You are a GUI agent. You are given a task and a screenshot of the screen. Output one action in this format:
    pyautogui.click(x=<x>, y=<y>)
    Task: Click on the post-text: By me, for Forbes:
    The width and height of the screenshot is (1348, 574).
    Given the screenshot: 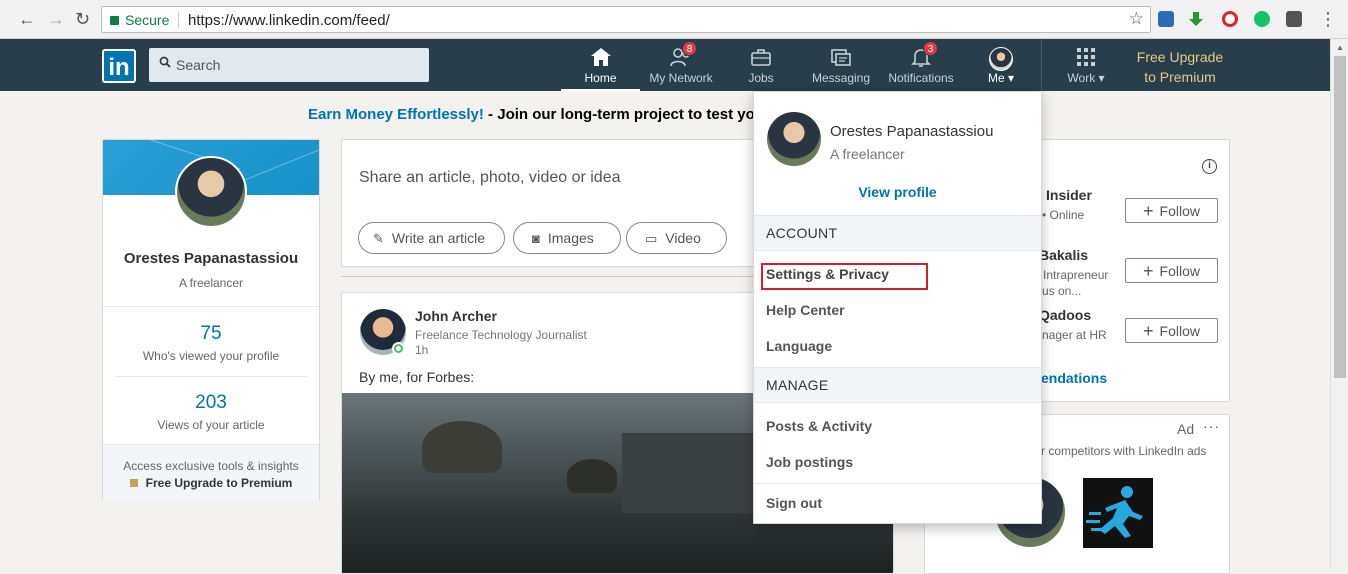 What is the action you would take?
    pyautogui.click(x=417, y=377)
    